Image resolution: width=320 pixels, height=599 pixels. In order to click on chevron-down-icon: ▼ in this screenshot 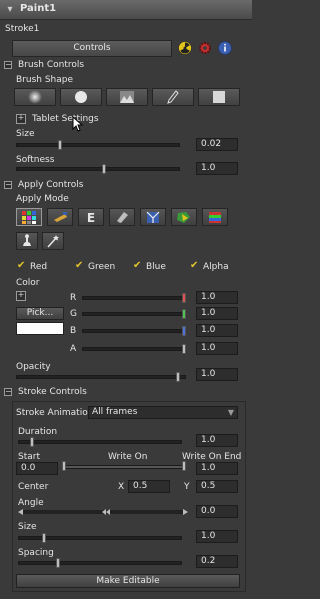, I will do `click(230, 412)`.